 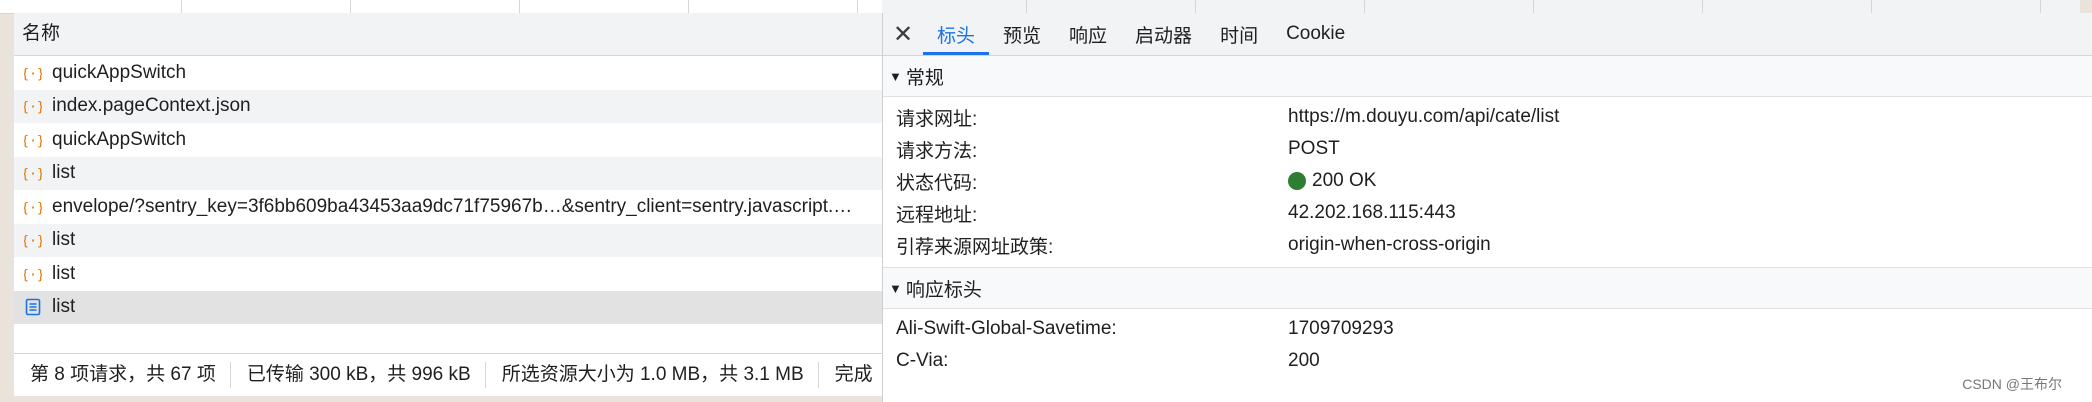 What do you see at coordinates (652, 375) in the screenshot?
I see `resources-size: 所选资源大小为 1.0 MB，共 3.1 MB` at bounding box center [652, 375].